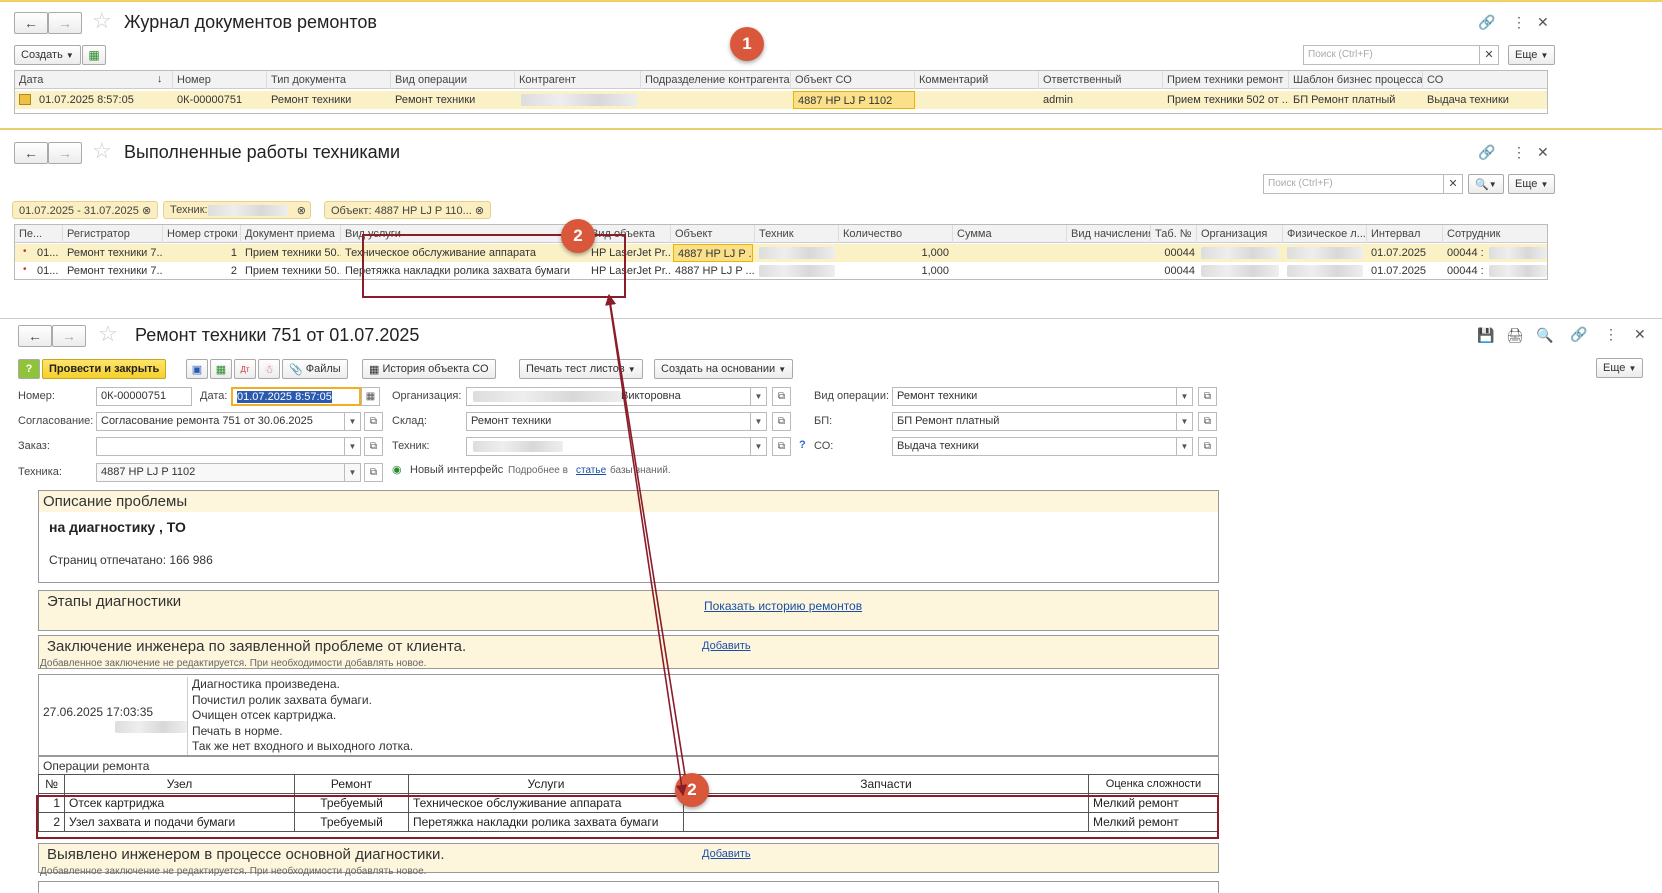  Describe the element at coordinates (645, 534) in the screenshot. I see `arrow-up` at that location.